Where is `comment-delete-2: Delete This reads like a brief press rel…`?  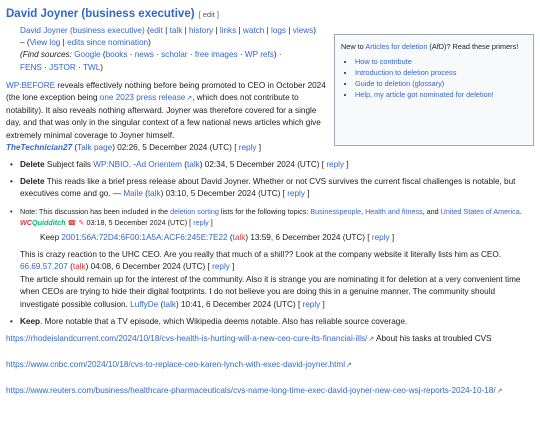 comment-delete-2: Delete This reads like a brief press rel… is located at coordinates (271, 188).